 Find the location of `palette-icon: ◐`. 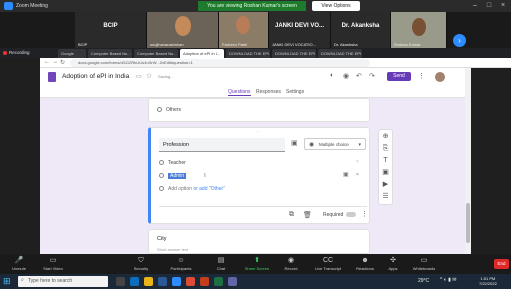

palette-icon: ◐ is located at coordinates (332, 75).